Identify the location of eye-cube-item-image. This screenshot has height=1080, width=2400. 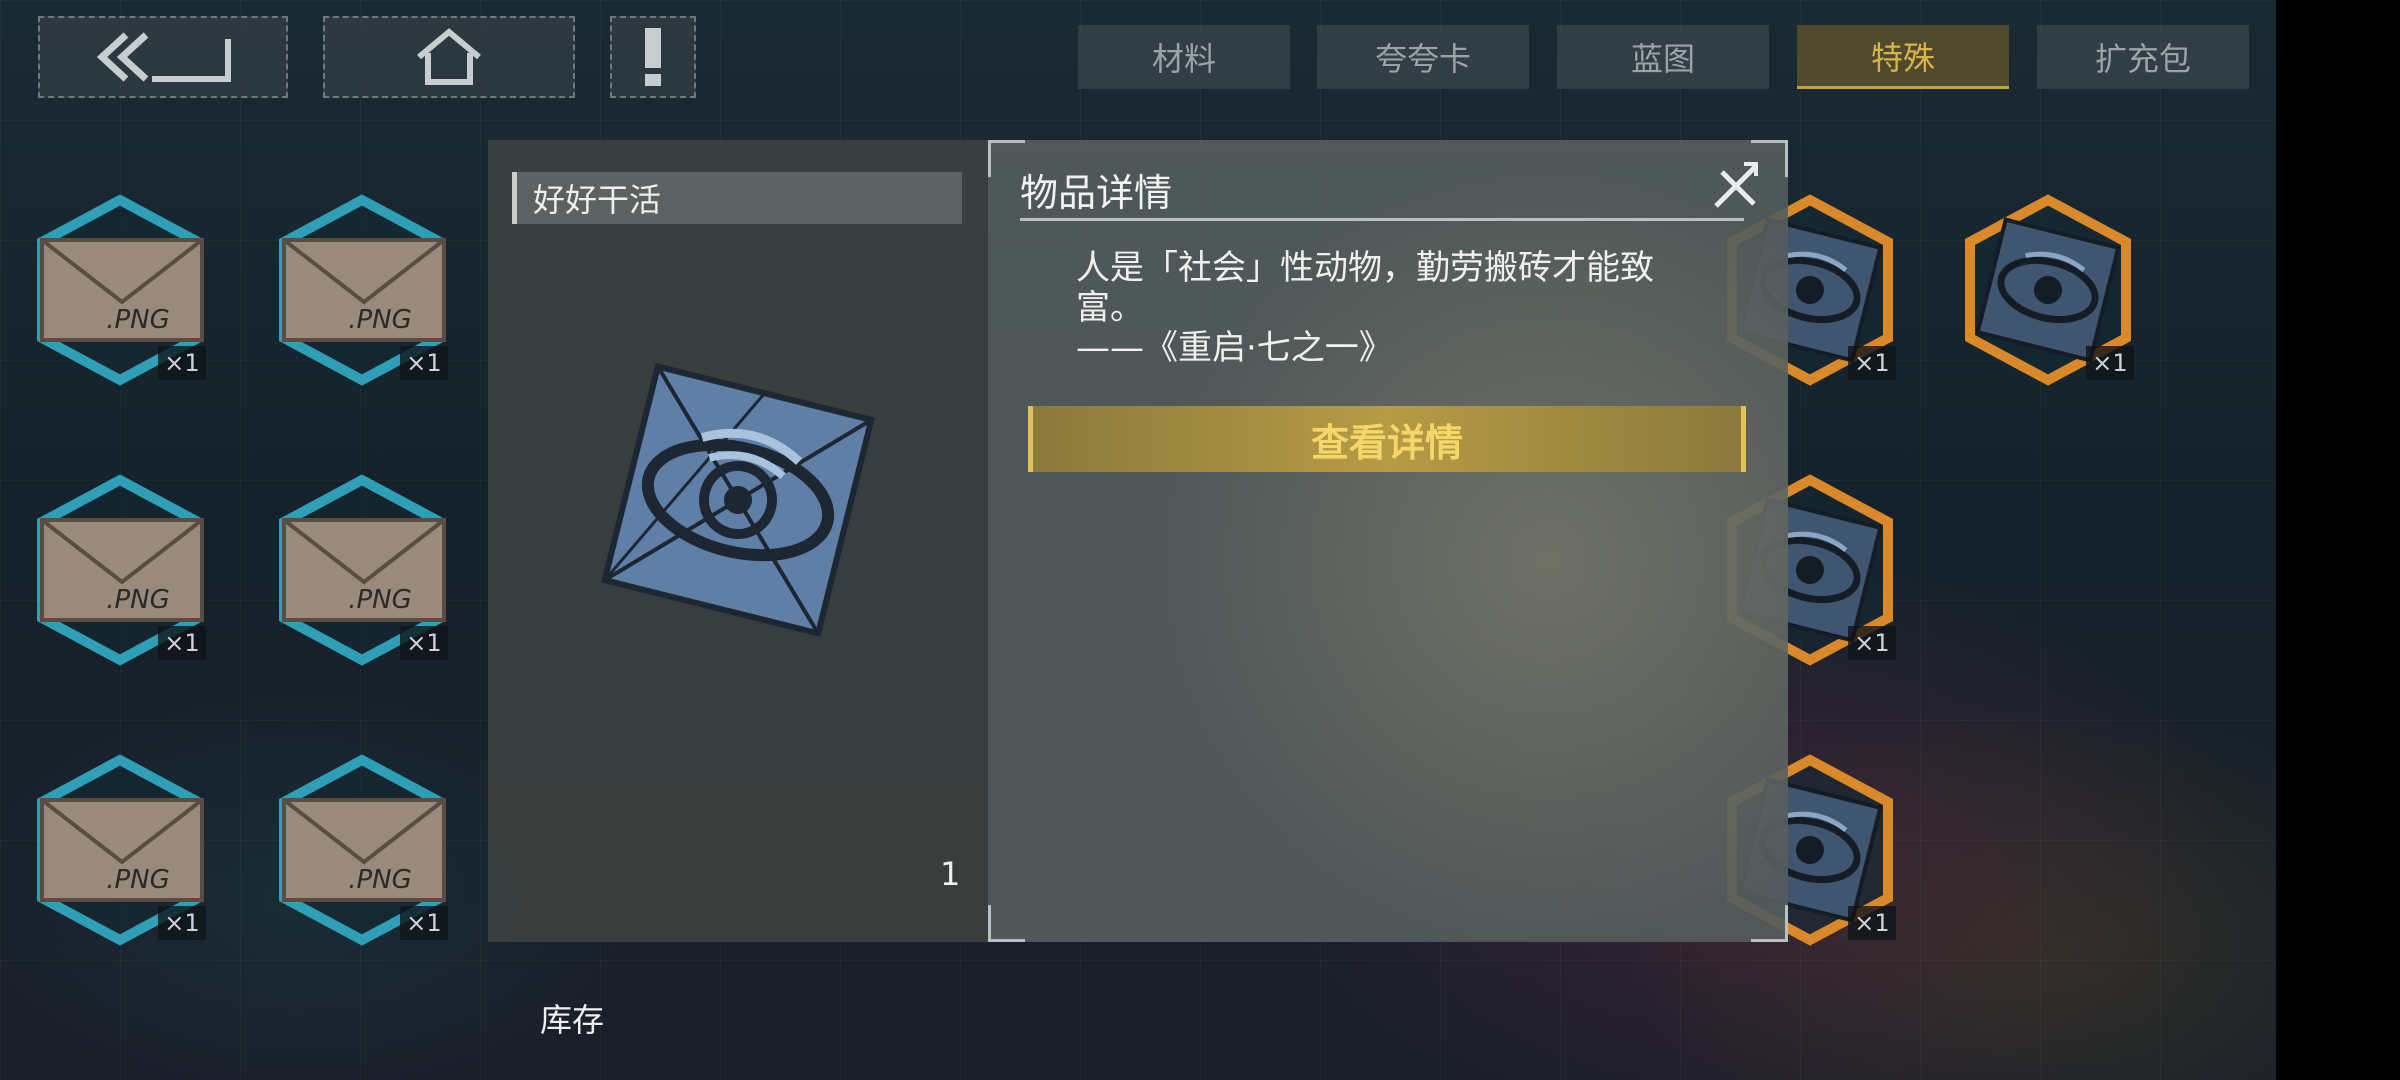
(738, 500).